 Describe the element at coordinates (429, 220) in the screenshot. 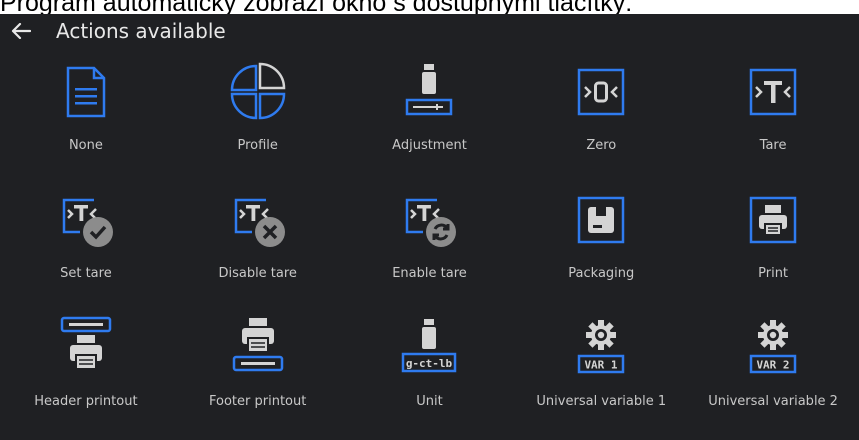

I see `enable-tare-icon` at that location.